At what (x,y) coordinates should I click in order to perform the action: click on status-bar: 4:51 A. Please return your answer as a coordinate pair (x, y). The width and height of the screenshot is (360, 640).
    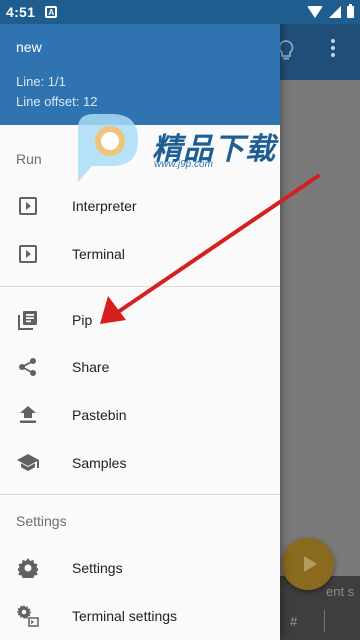
    Looking at the image, I should click on (180, 12).